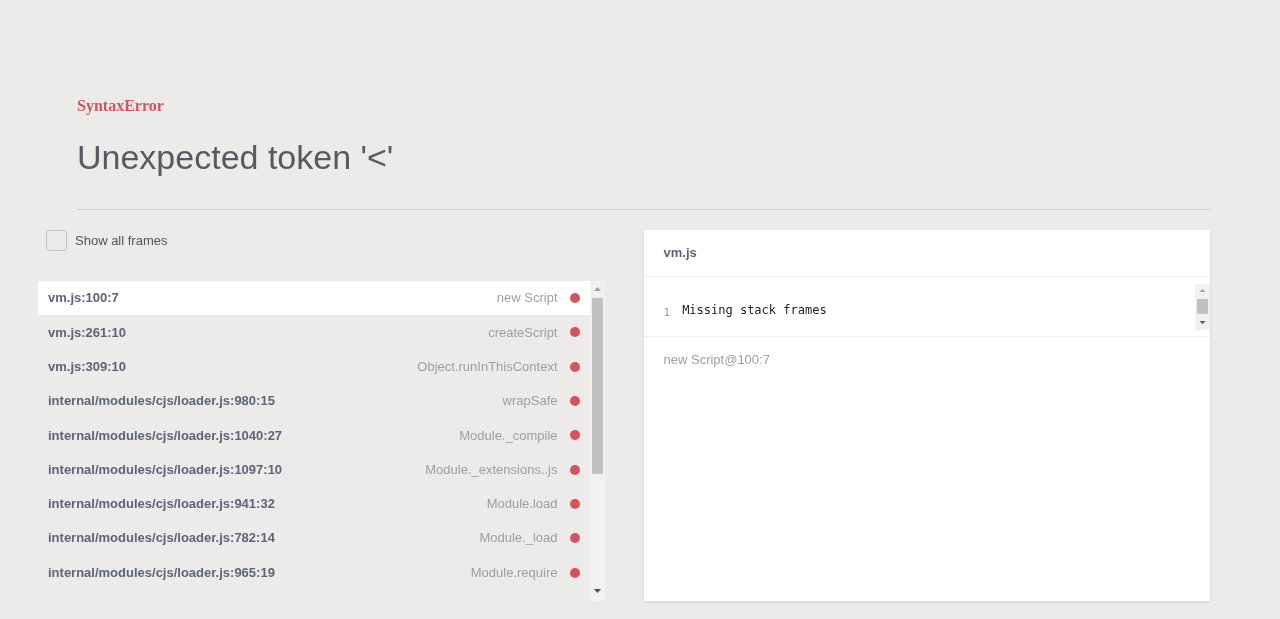 The height and width of the screenshot is (619, 1280). Describe the element at coordinates (314, 332) in the screenshot. I see `stack-frame-row: vm.js:261:10 createScript` at that location.